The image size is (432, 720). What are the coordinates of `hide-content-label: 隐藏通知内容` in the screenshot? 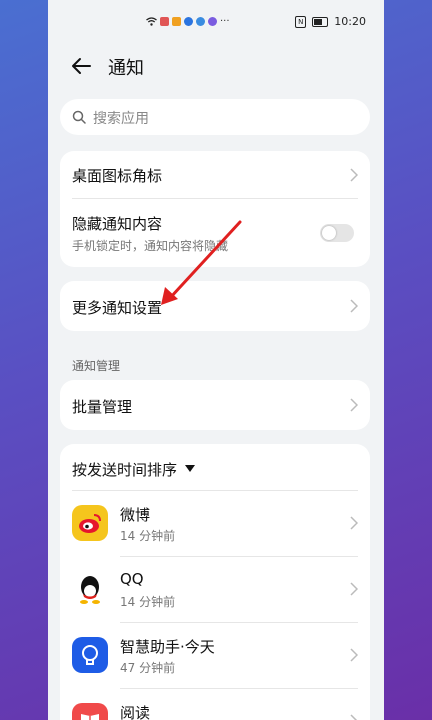 It's located at (117, 224).